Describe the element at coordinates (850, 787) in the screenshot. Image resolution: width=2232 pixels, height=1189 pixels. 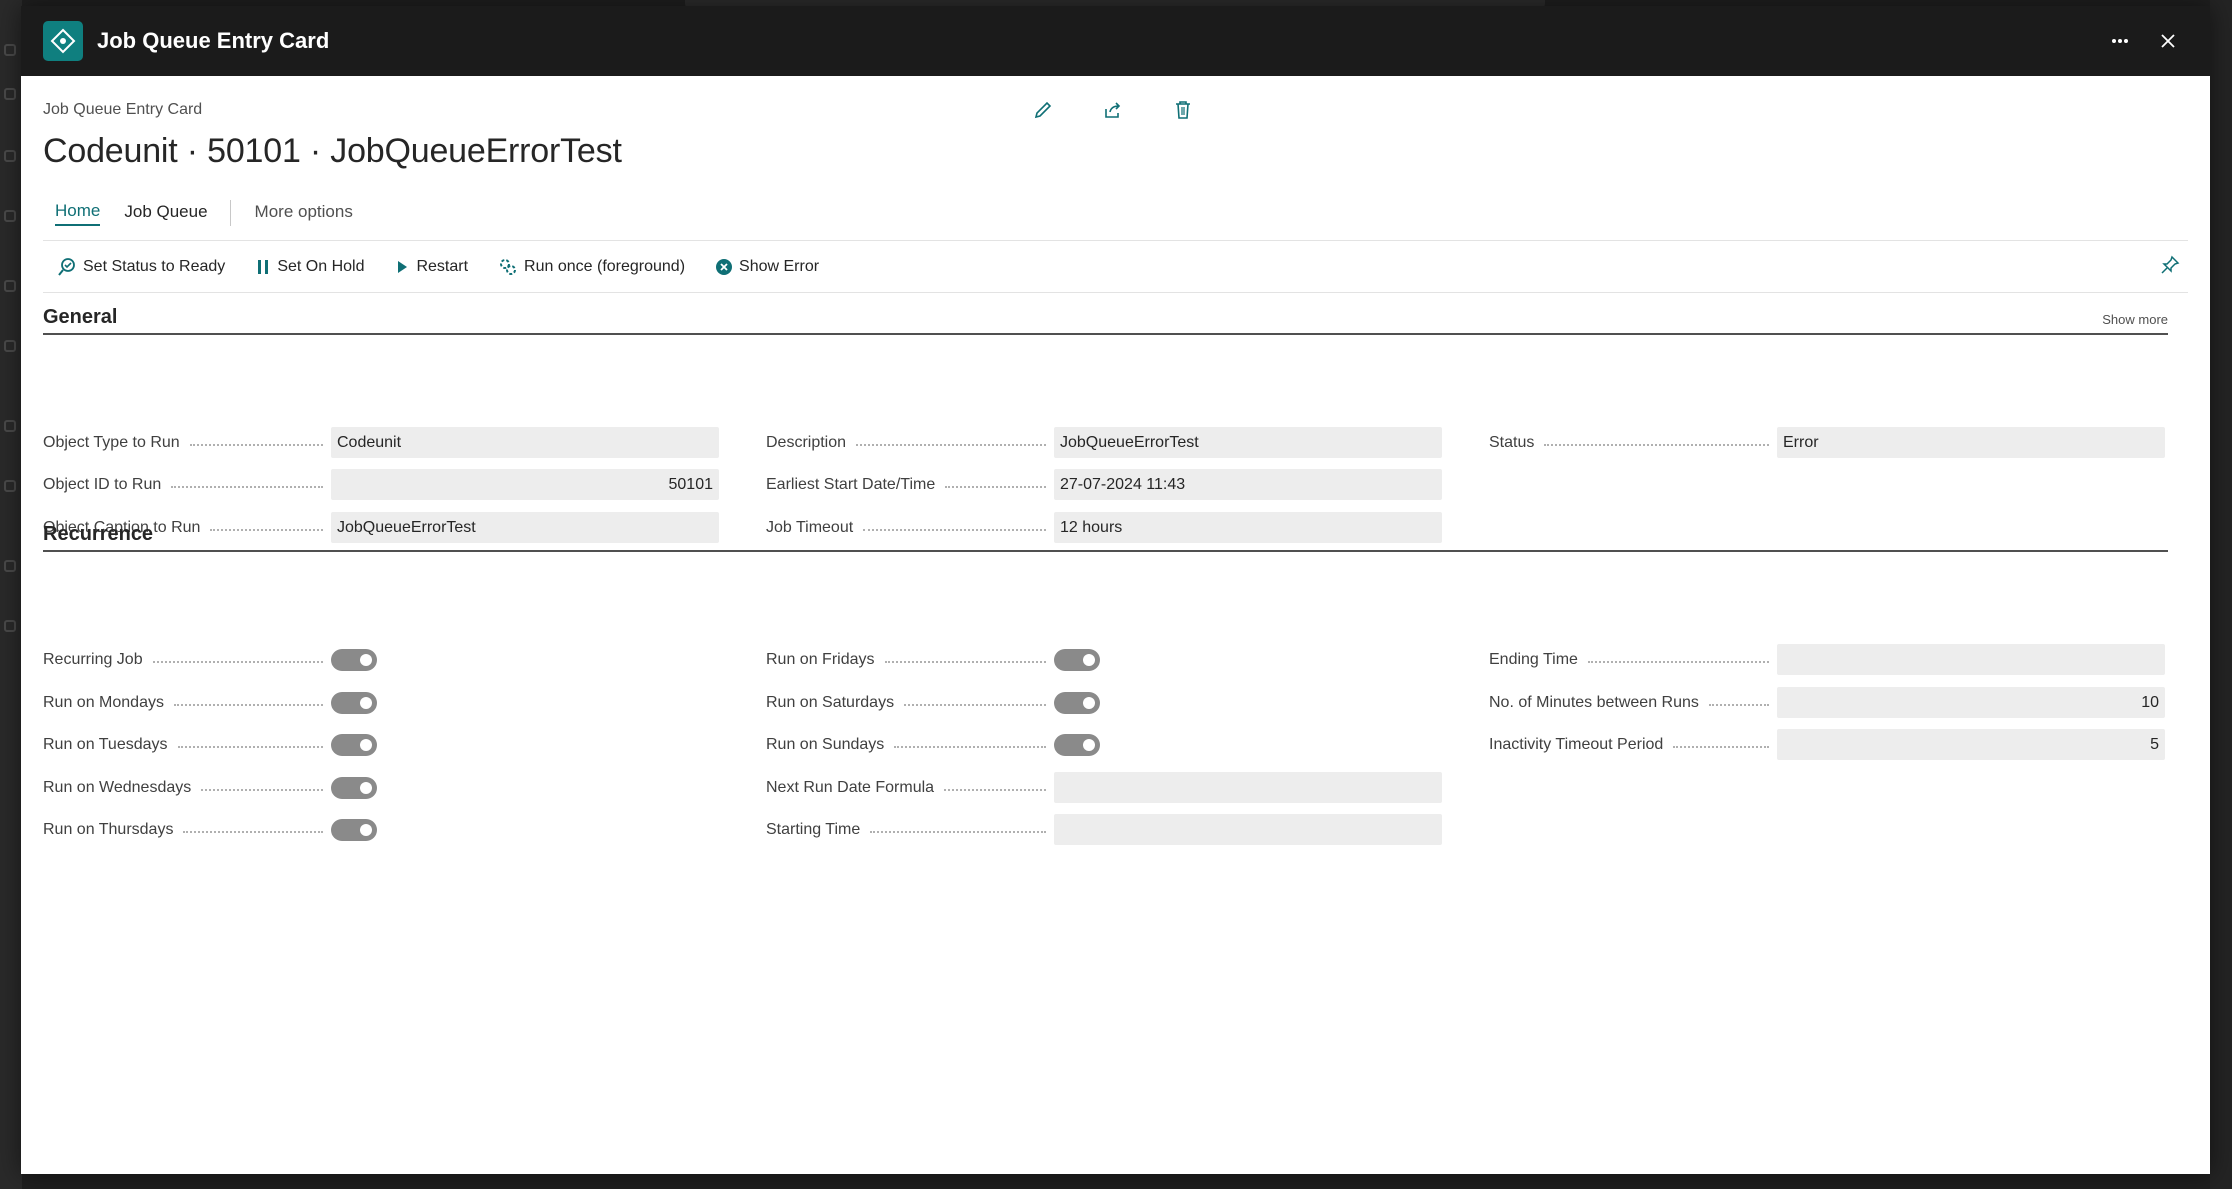
I see `next-run-formula-label: Next Run Date Formula` at that location.